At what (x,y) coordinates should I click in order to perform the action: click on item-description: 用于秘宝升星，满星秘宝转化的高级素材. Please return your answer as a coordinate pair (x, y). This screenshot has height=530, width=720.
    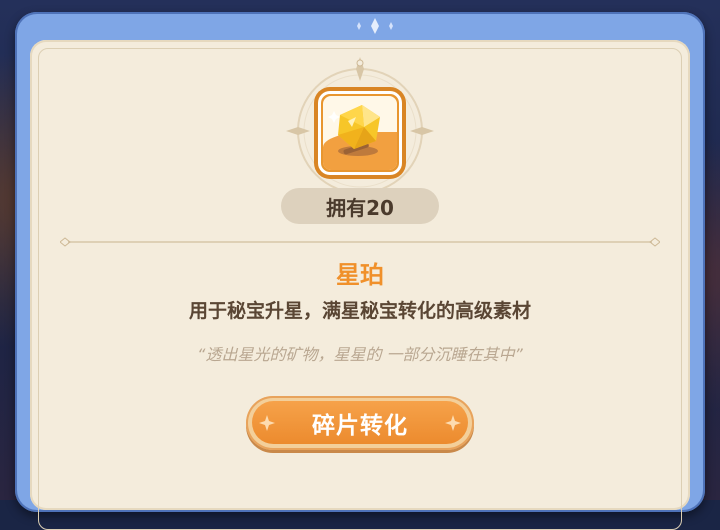
    Looking at the image, I should click on (359, 311).